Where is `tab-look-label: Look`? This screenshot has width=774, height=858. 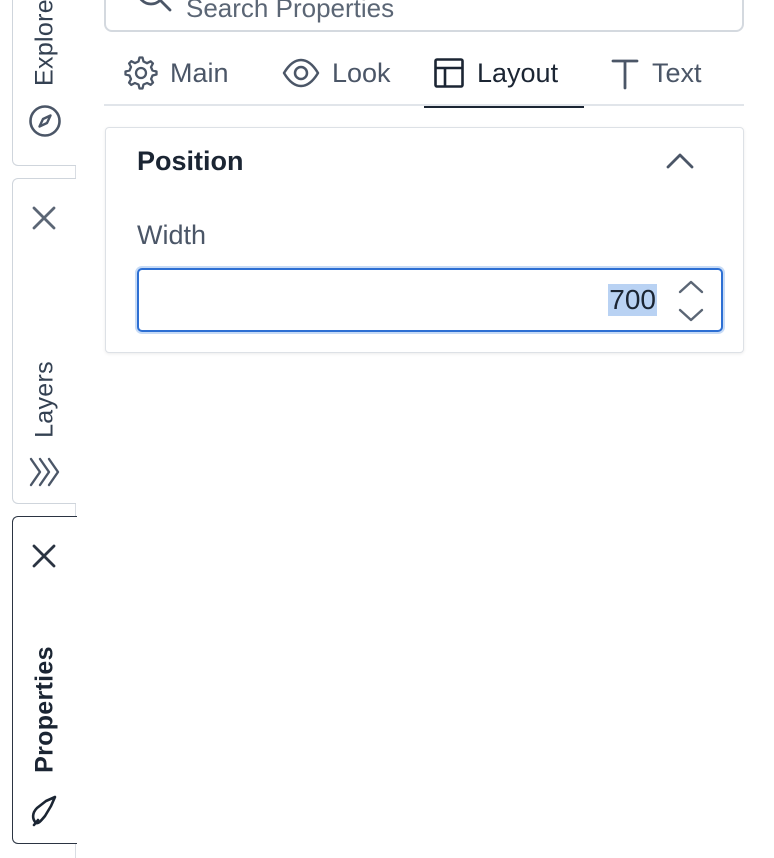
tab-look-label: Look is located at coordinates (361, 72).